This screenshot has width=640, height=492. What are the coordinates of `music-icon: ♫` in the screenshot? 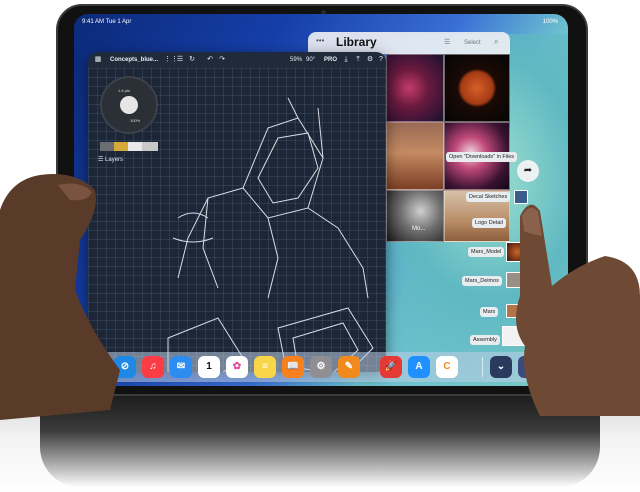 It's located at (153, 367).